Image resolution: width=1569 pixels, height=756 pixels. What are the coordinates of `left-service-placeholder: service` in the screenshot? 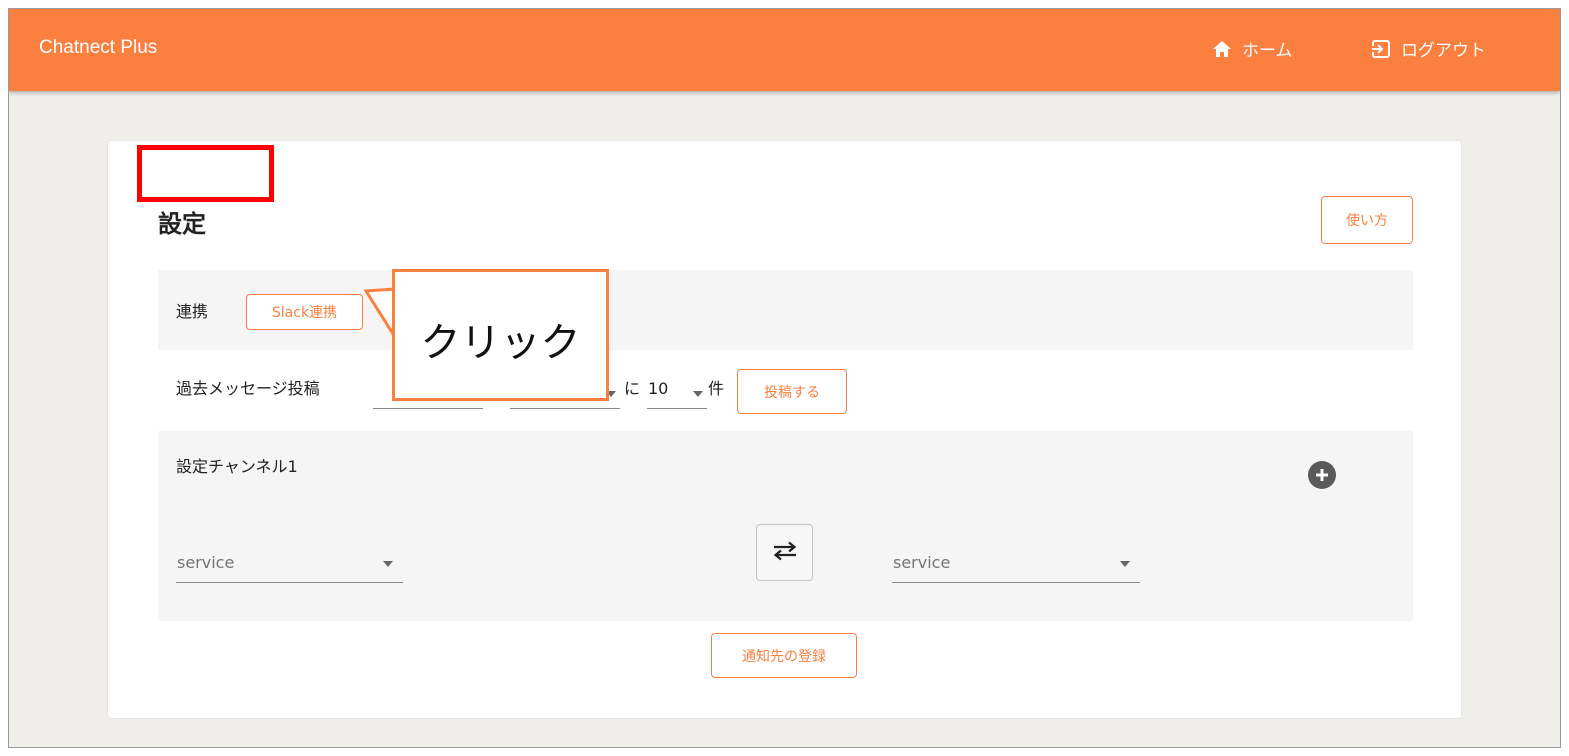 It's located at (206, 562).